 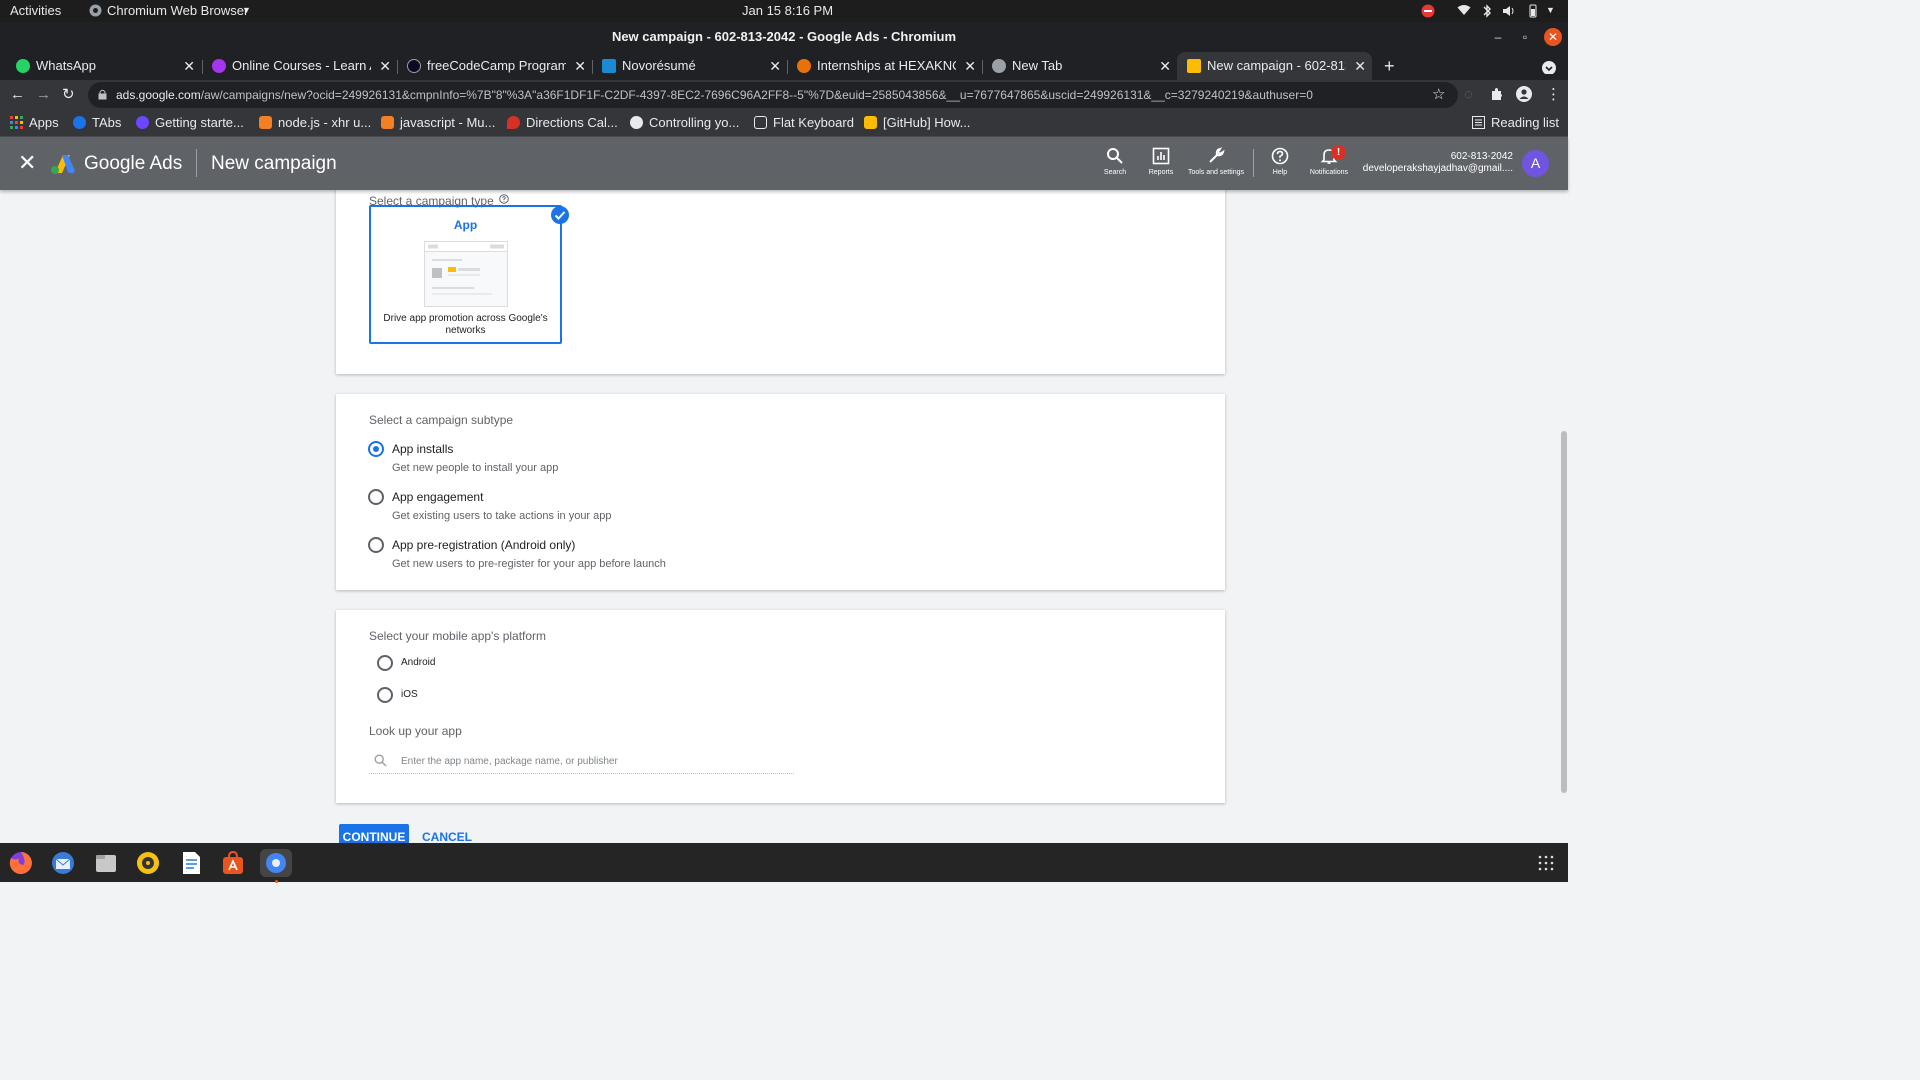 I want to click on reading-list-button: Reading list, so click(x=1515, y=123).